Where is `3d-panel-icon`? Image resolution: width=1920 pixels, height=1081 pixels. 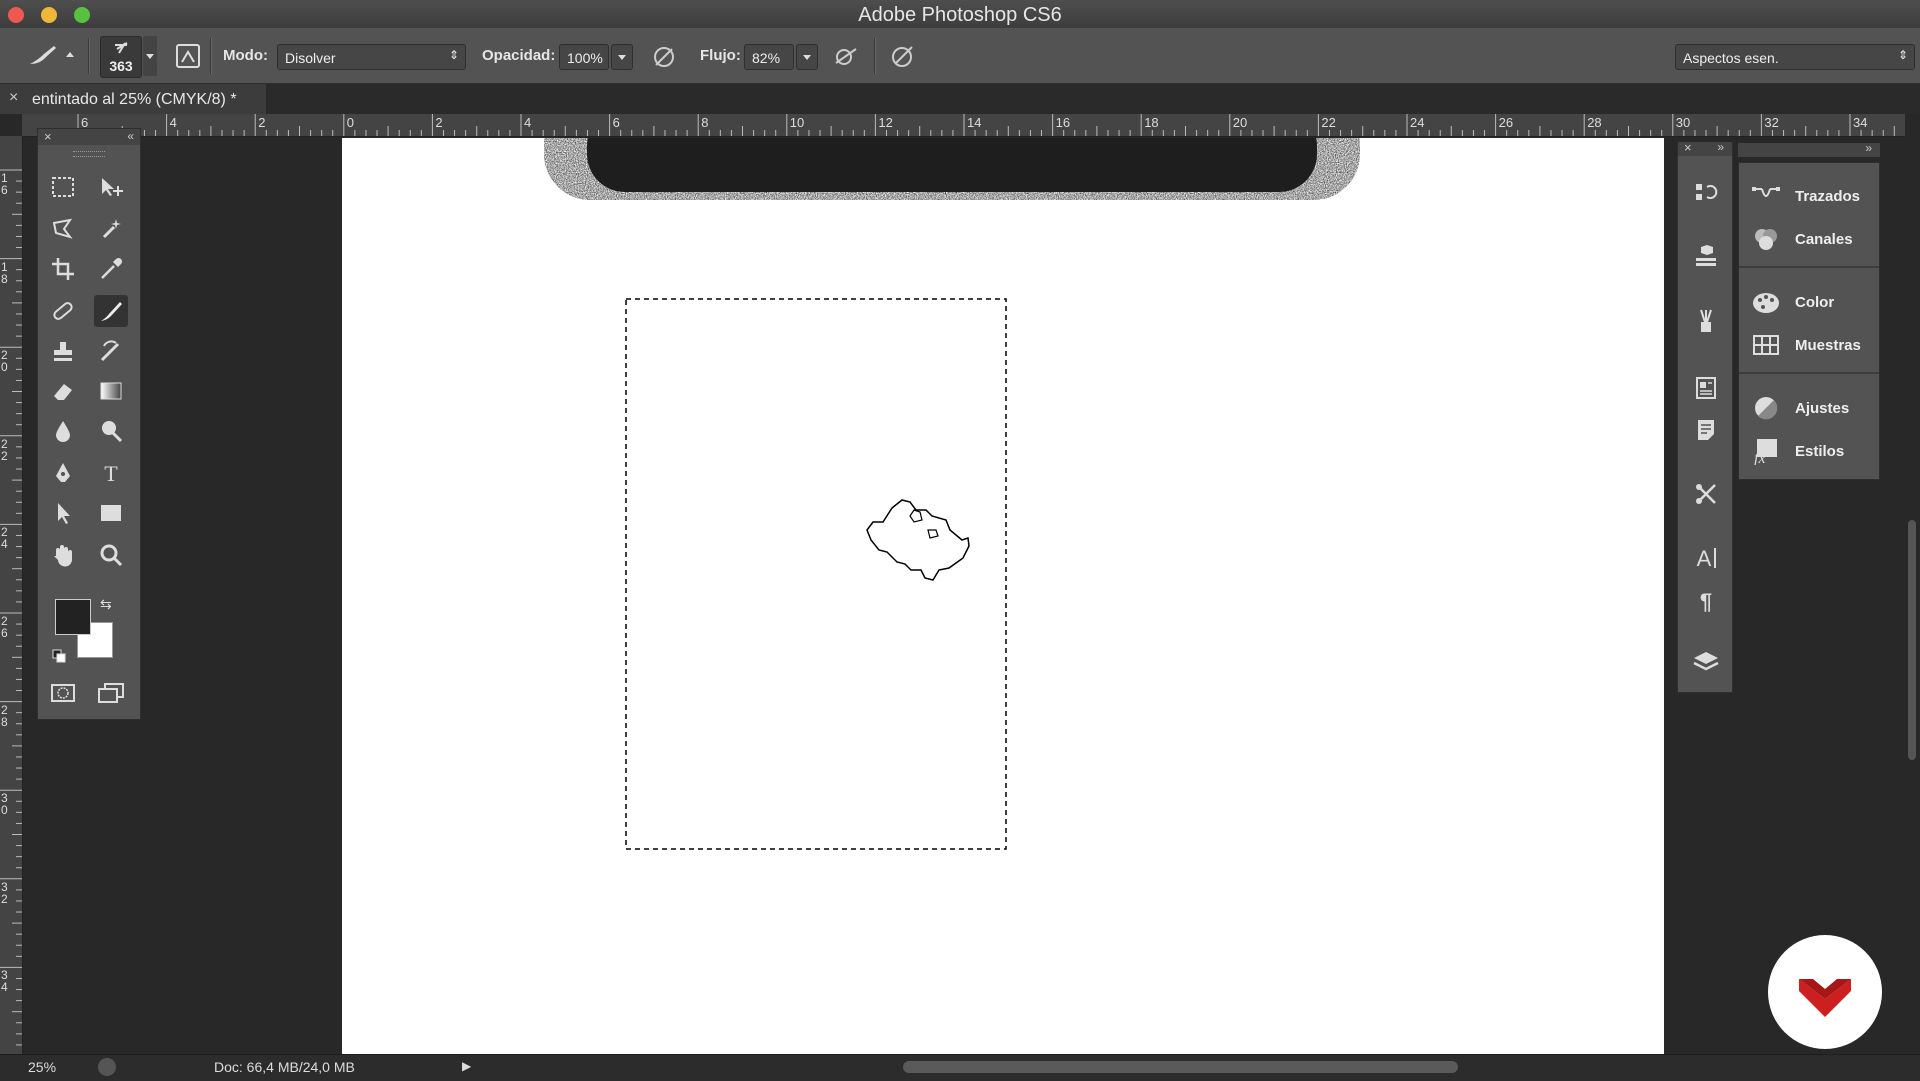 3d-panel-icon is located at coordinates (1706, 256).